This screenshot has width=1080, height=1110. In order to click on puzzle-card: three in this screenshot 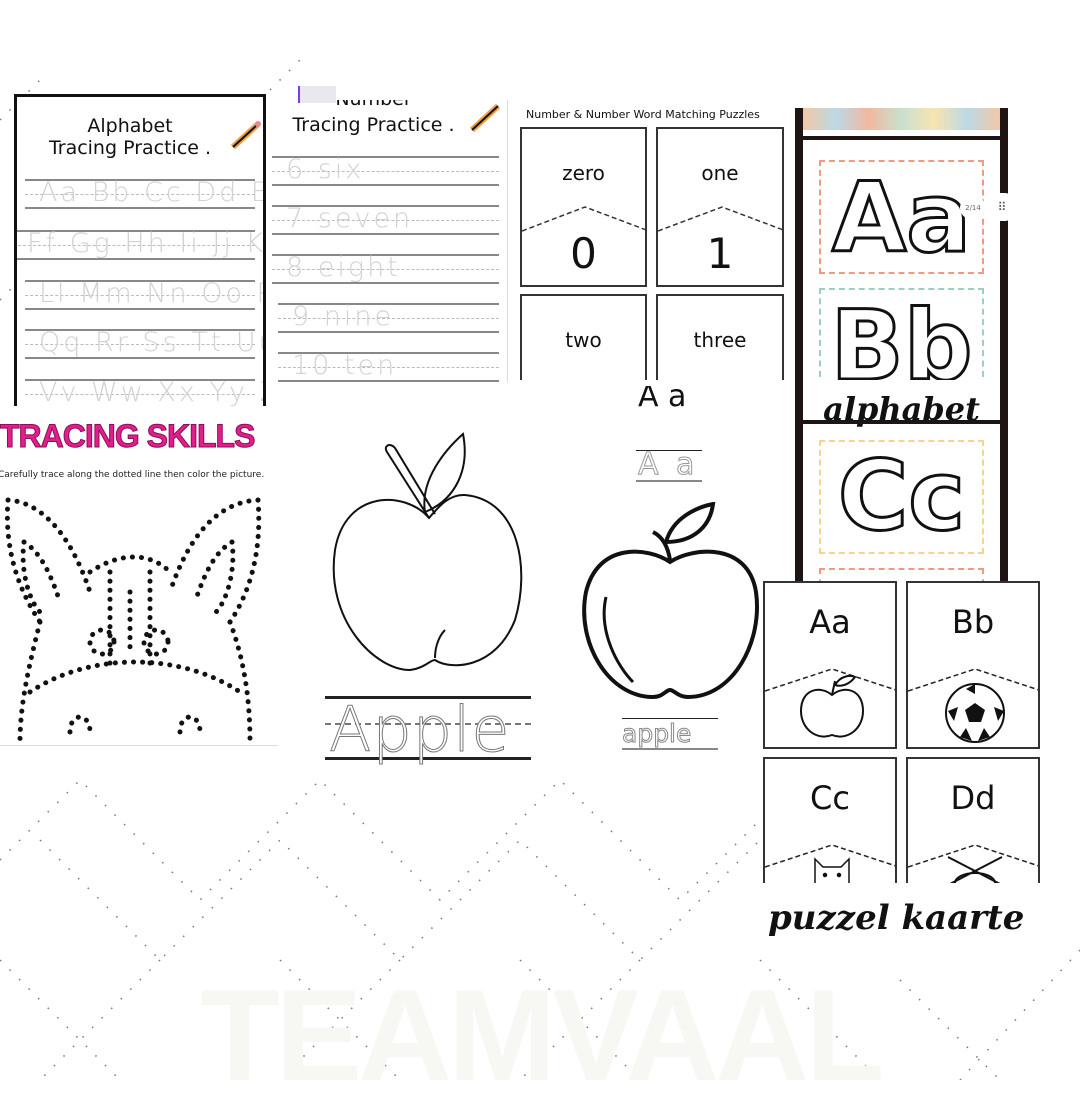, I will do `click(720, 337)`.